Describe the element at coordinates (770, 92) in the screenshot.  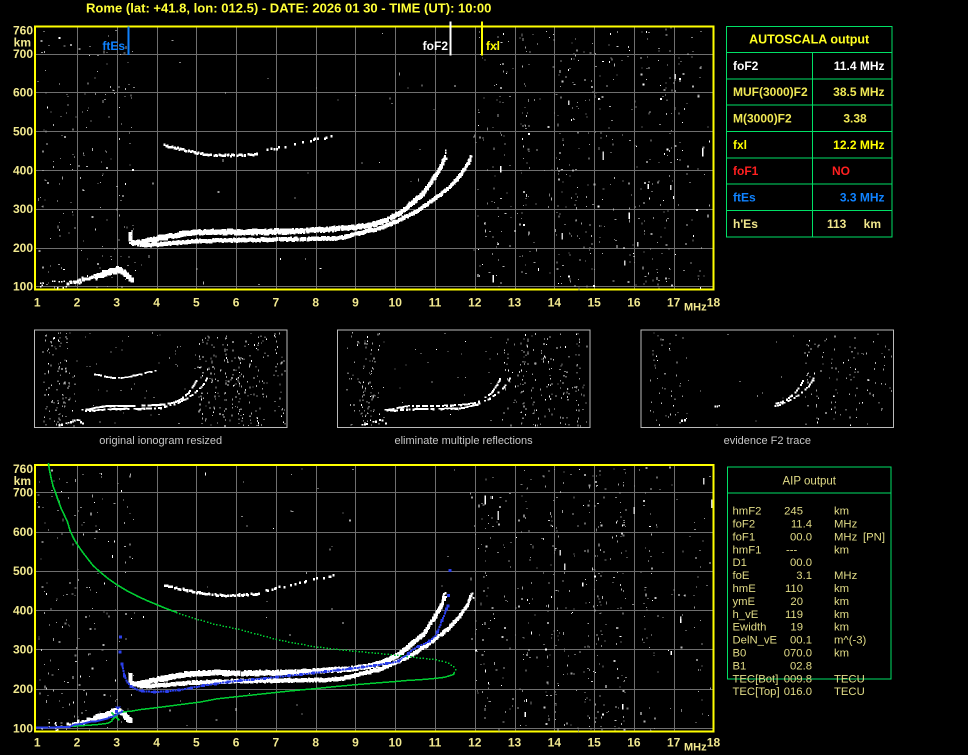
I see `svg-text: MUF(3000)F2` at that location.